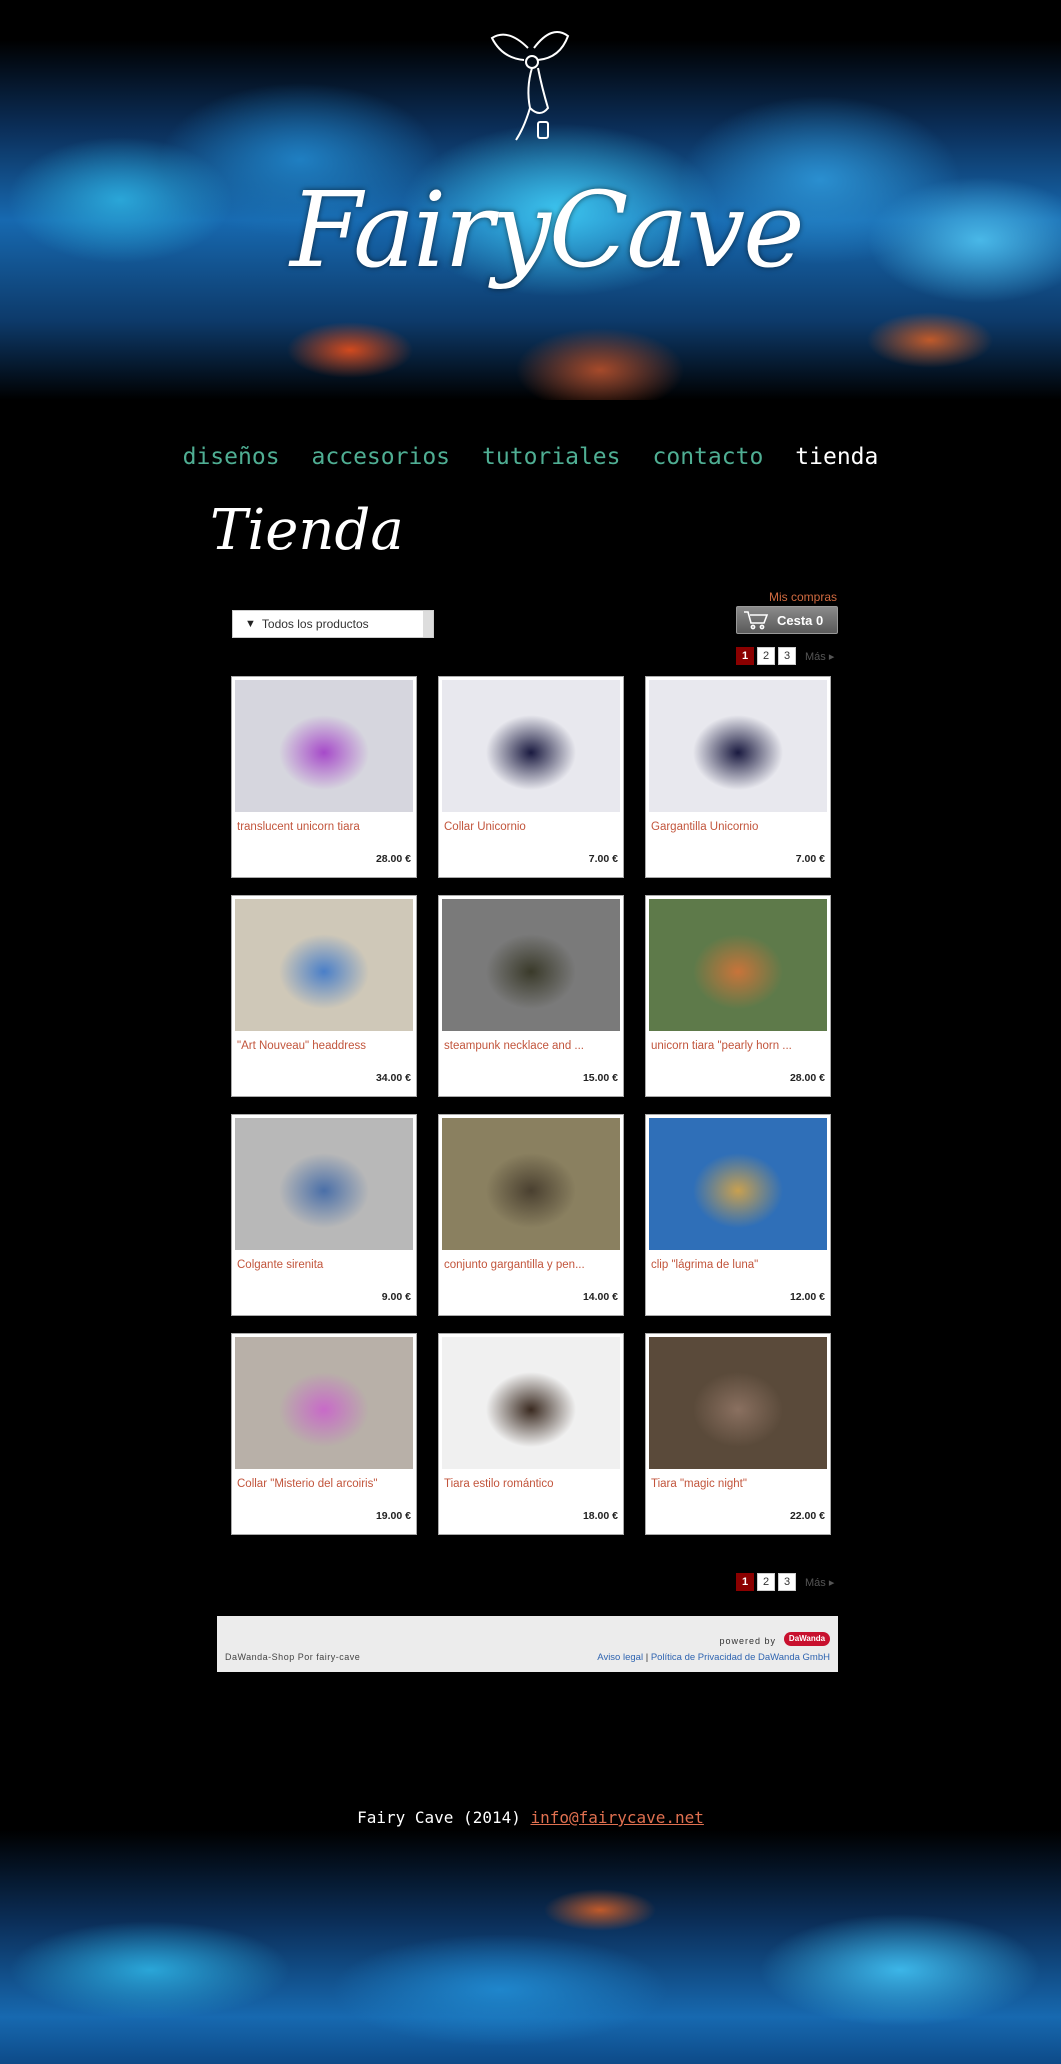 This screenshot has height=2064, width=1061. I want to click on product-card: Gargantilla Unicornio 7.00 €, so click(738, 777).